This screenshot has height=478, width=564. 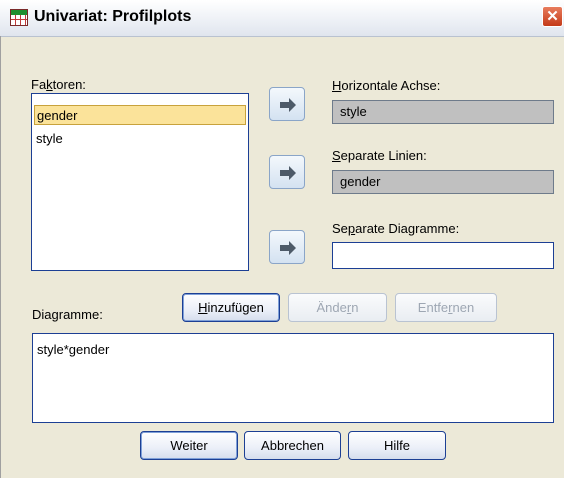 What do you see at coordinates (443, 255) in the screenshot?
I see `separate-charts-field` at bounding box center [443, 255].